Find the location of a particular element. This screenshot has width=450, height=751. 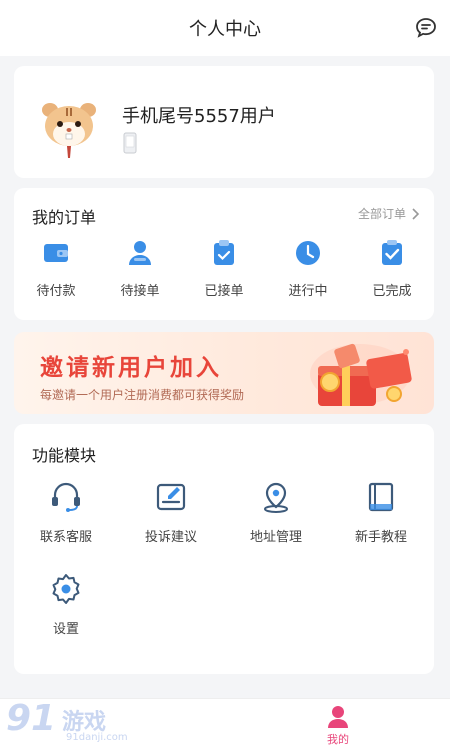

chat-bubble-icon is located at coordinates (426, 28).